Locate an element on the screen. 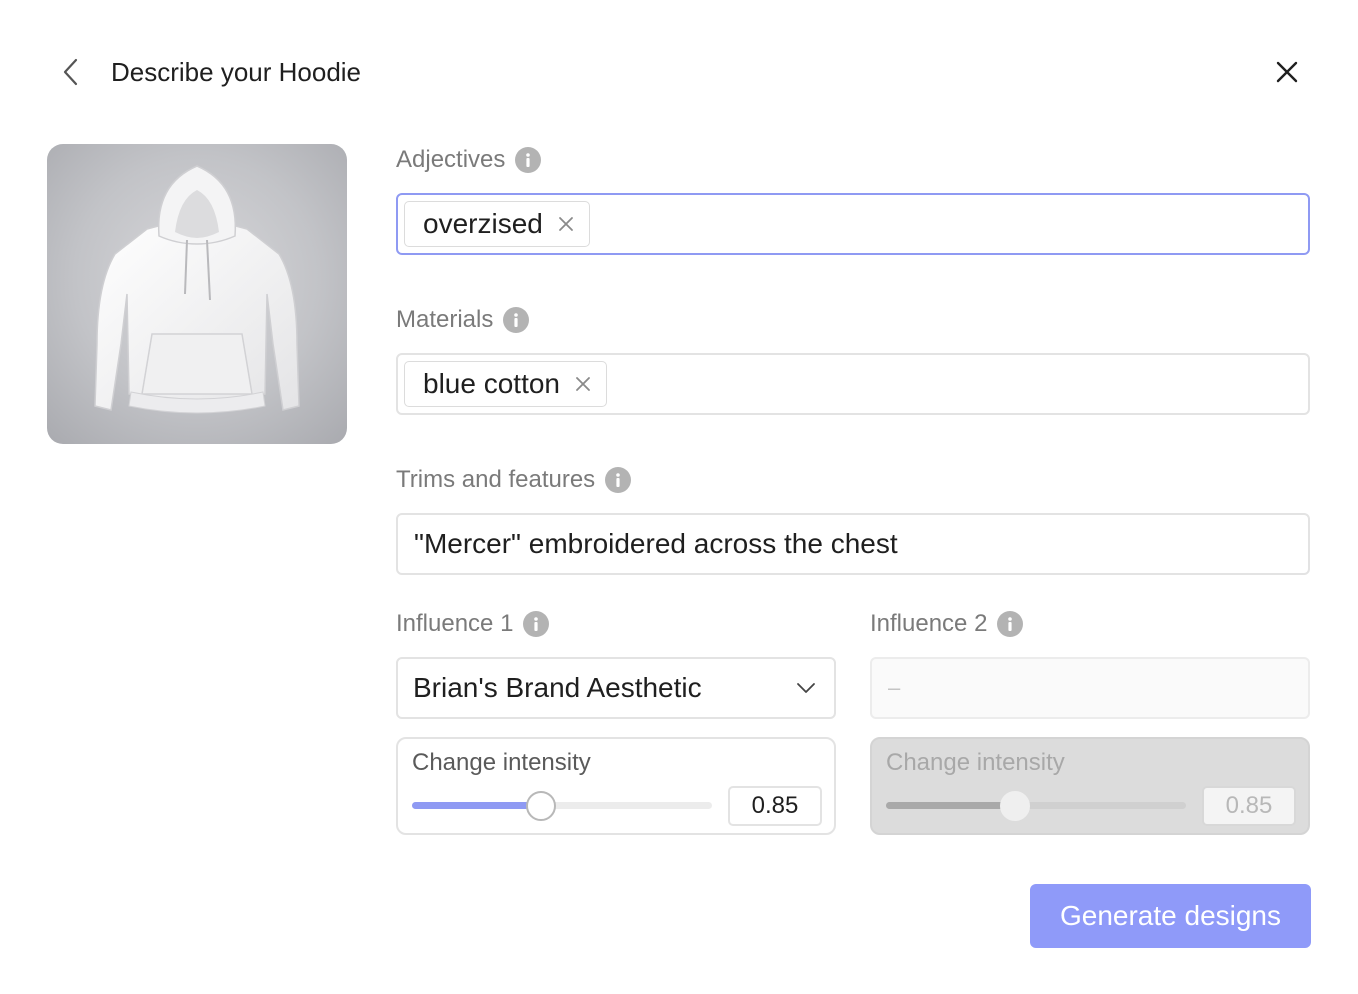 This screenshot has height=994, width=1358. influence1-selected: Brian's Brand Aesthetic is located at coordinates (557, 687).